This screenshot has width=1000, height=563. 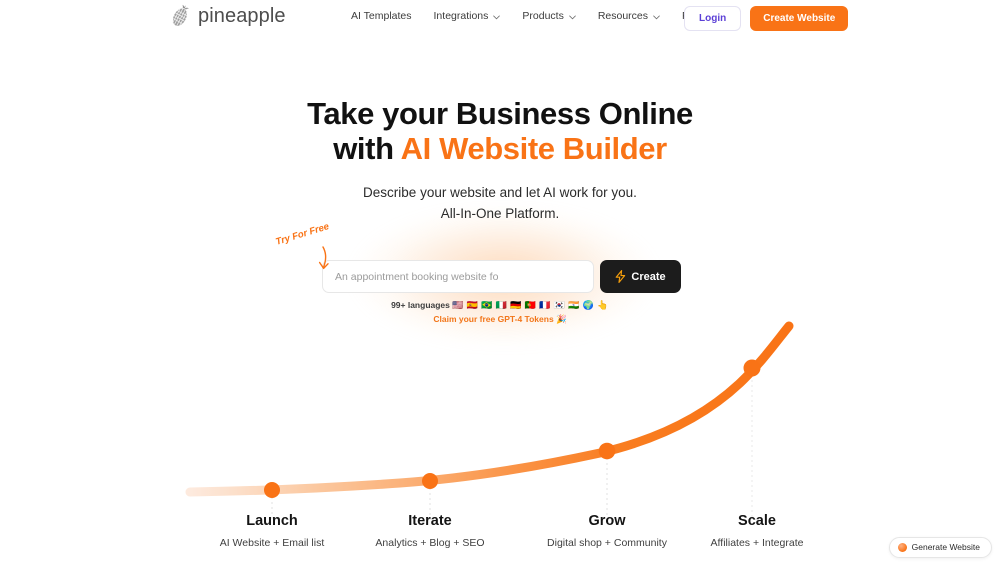 I want to click on stage-grow: Grow Digital shop + Community, so click(x=607, y=531).